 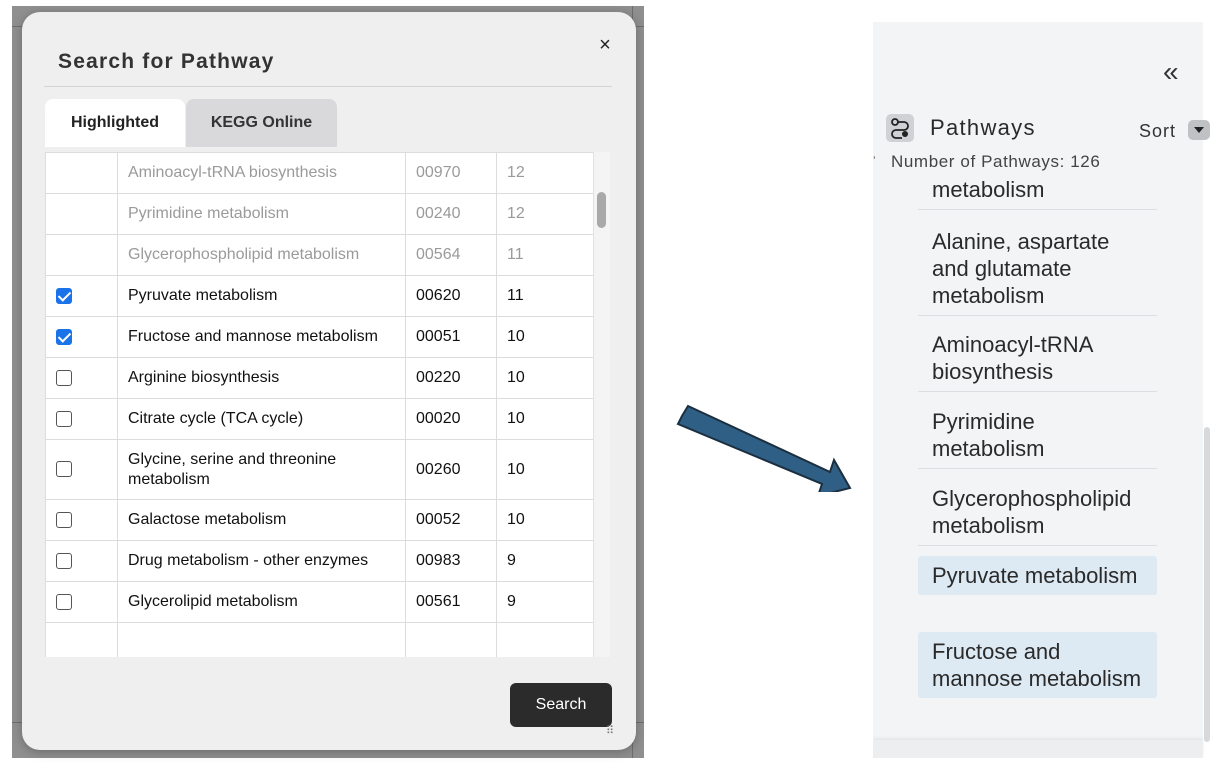 I want to click on pathway-name-cell: Galactose metabolism, so click(x=261, y=520).